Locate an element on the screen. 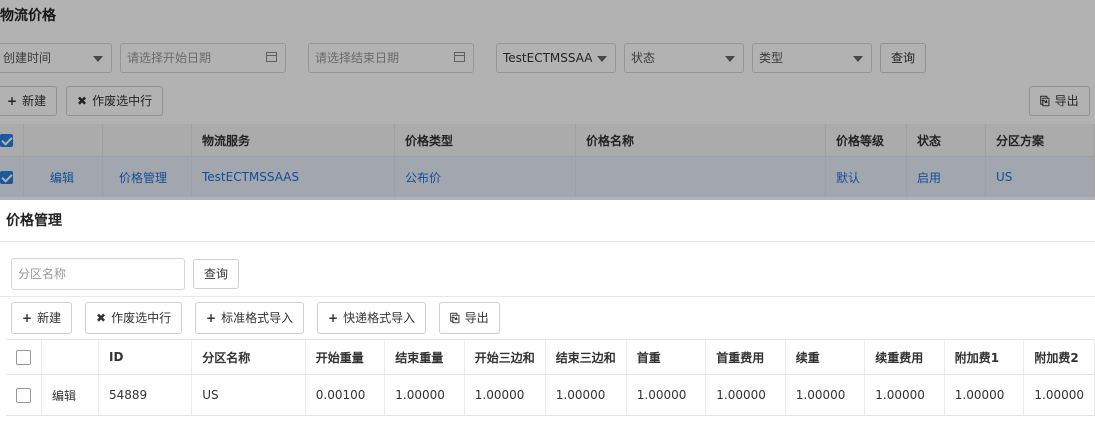 This screenshot has height=433, width=1095. standard-import-label: 标准格式导入 is located at coordinates (257, 318).